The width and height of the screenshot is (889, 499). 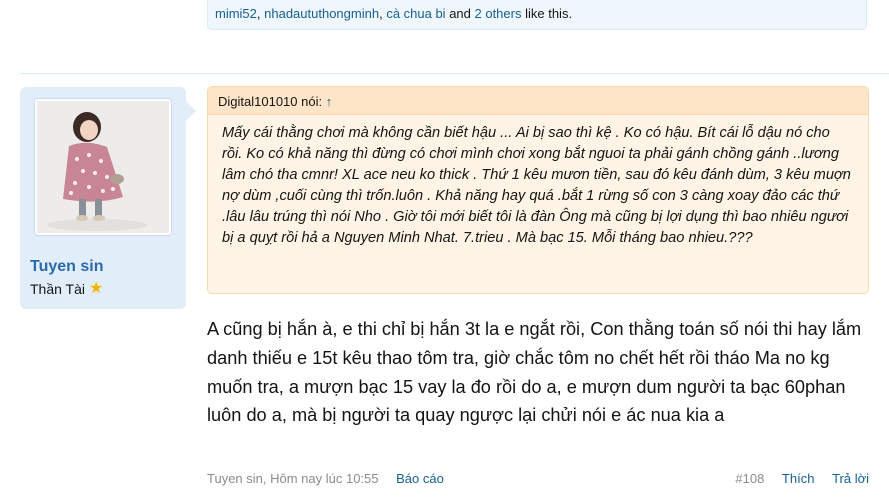 I want to click on quote-author: Digital101010 nói:, so click(x=270, y=101).